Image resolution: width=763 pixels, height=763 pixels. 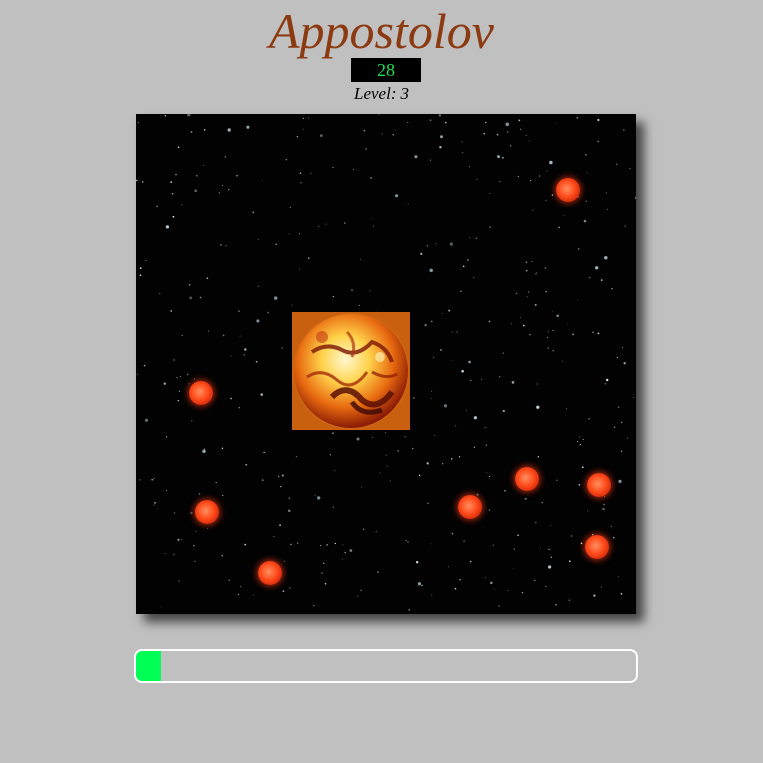 What do you see at coordinates (351, 371) in the screenshot?
I see `sun-player-icon` at bounding box center [351, 371].